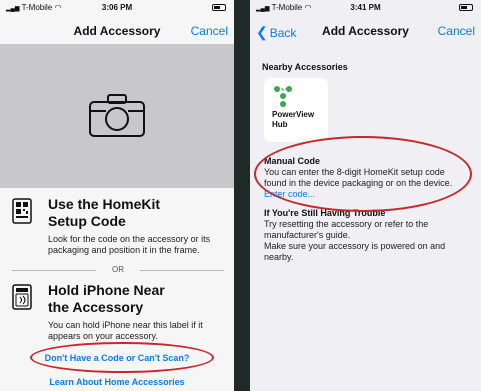 Image resolution: width=481 pixels, height=391 pixels. I want to click on accessory-name-2: Hub, so click(280, 124).